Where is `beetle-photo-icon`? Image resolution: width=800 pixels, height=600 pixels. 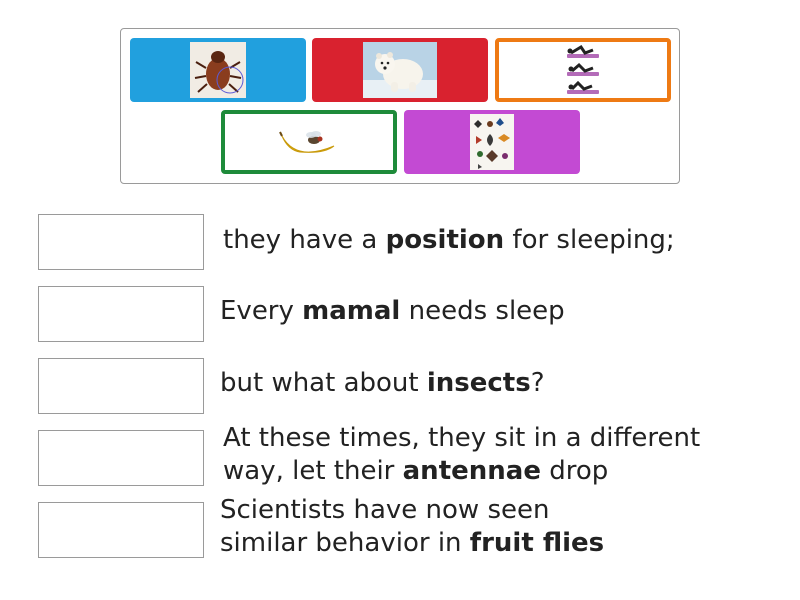
beetle-photo-icon is located at coordinates (218, 70).